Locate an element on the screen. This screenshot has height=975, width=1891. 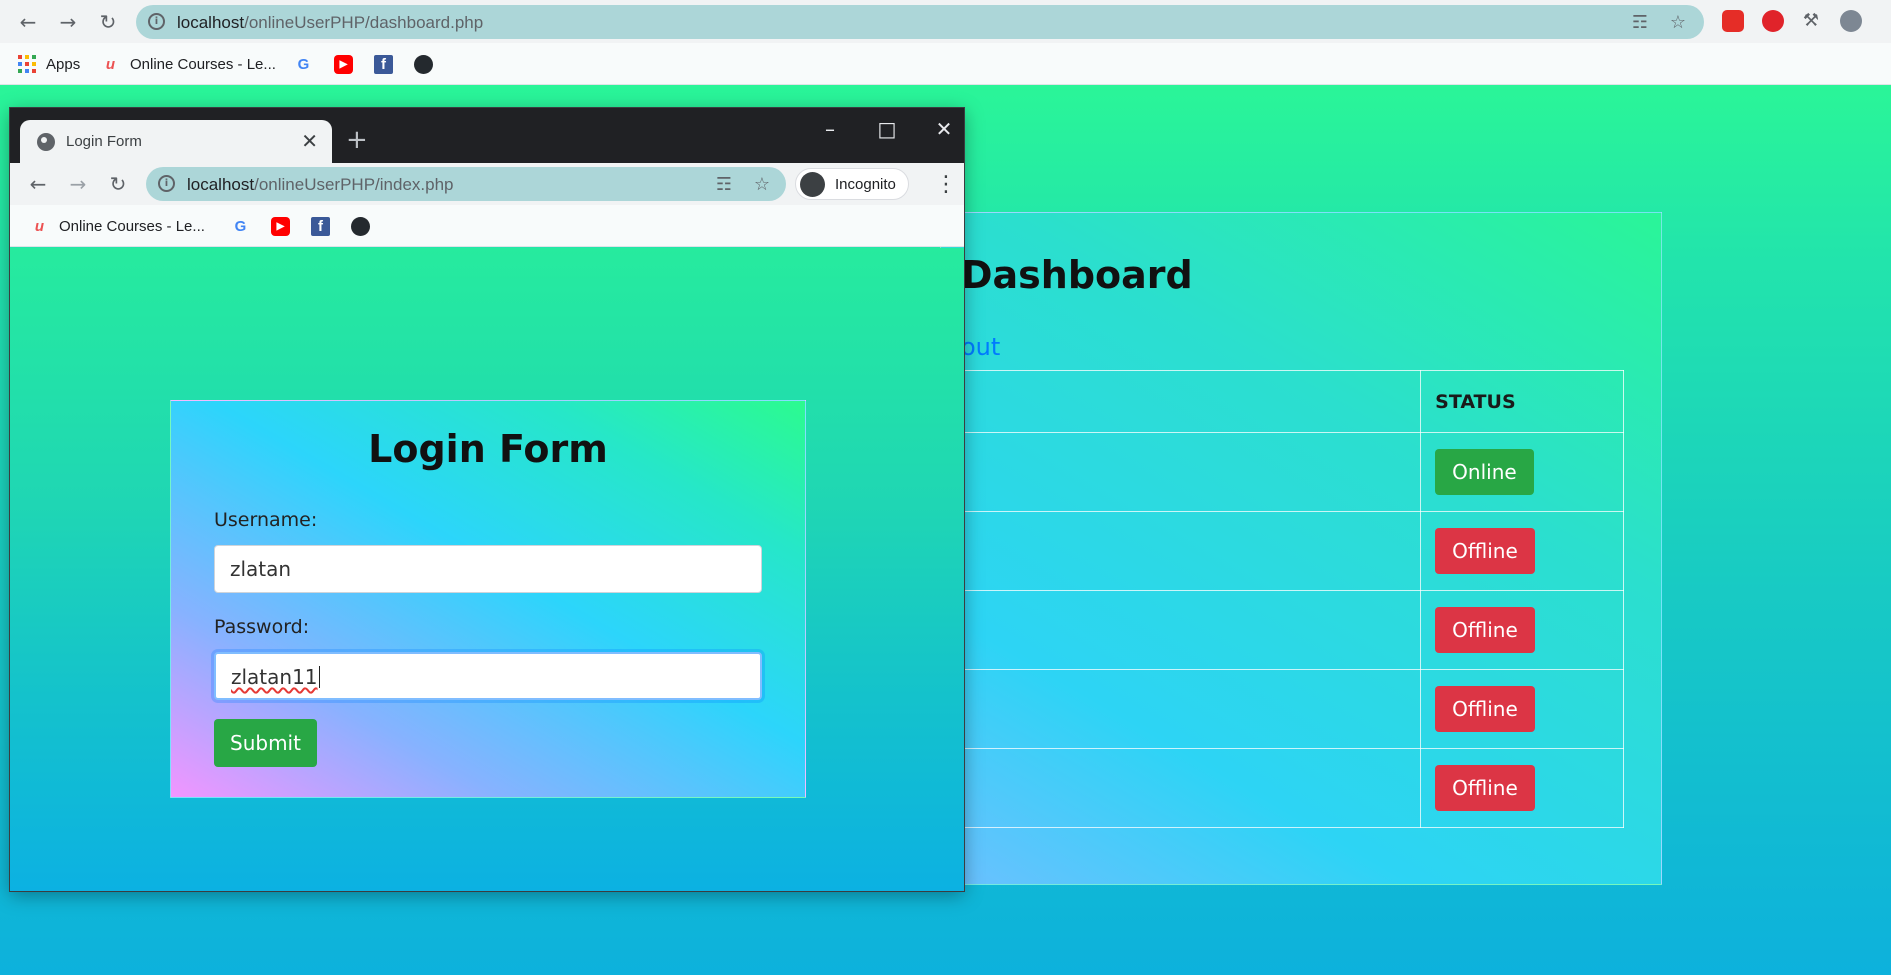
table-cell-status: Online is located at coordinates (1522, 472).